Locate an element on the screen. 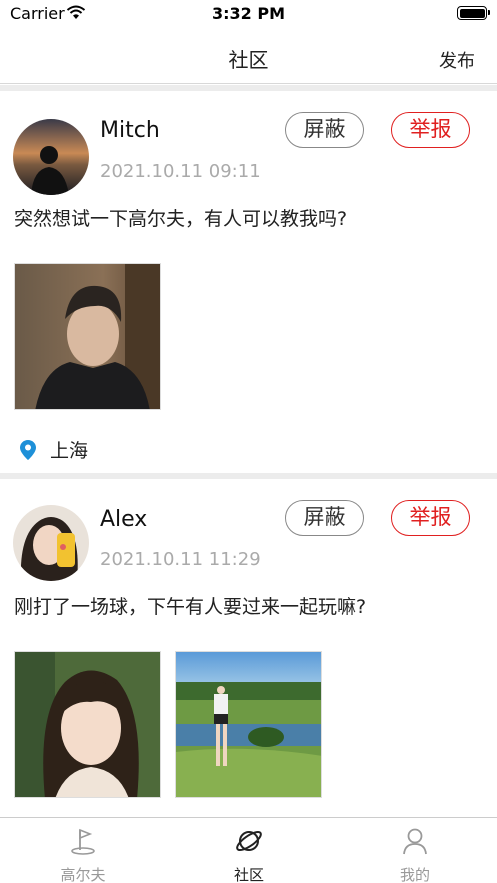 Image resolution: width=497 pixels, height=883 pixels. location-pin-icon is located at coordinates (28, 450).